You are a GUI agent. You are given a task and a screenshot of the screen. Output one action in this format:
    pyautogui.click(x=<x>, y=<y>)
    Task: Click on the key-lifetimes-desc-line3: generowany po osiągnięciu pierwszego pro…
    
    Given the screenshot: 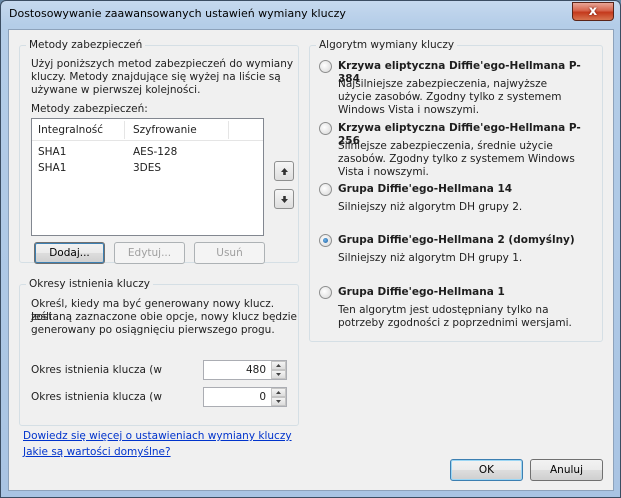 What is the action you would take?
    pyautogui.click(x=153, y=330)
    